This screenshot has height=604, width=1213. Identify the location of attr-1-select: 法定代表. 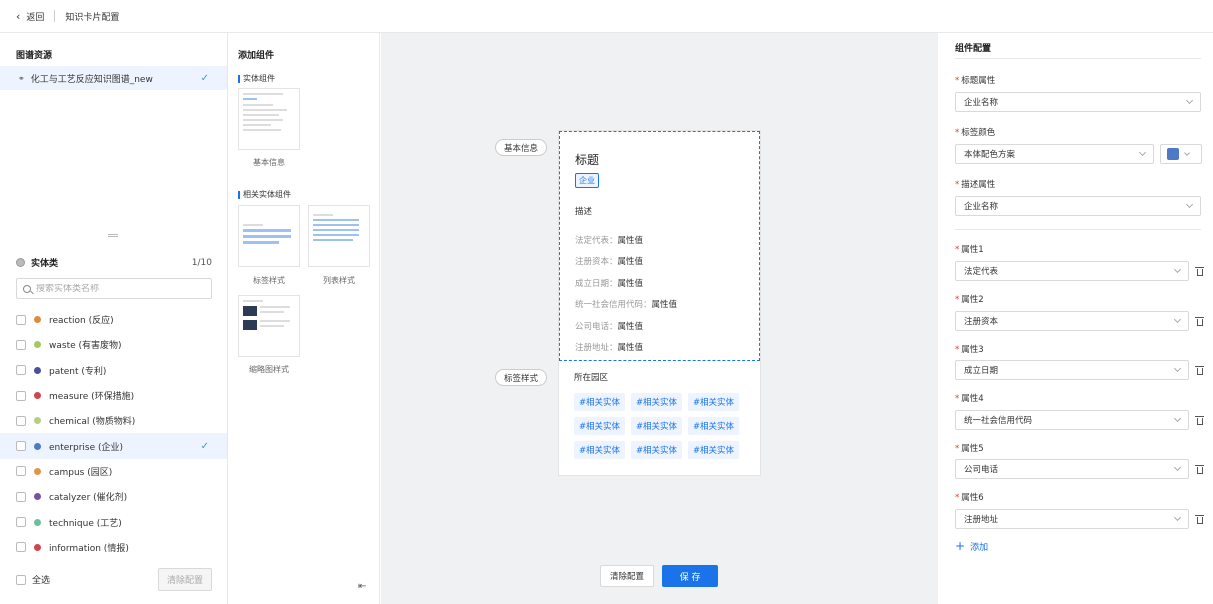
(1072, 271).